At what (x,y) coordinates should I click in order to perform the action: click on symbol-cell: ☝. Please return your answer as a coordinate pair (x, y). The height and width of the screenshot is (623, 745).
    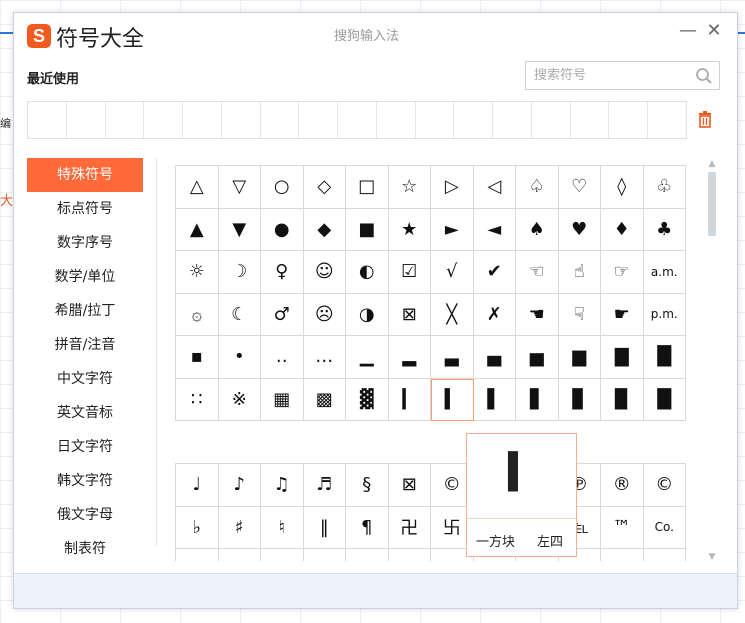
    Looking at the image, I should click on (579, 272).